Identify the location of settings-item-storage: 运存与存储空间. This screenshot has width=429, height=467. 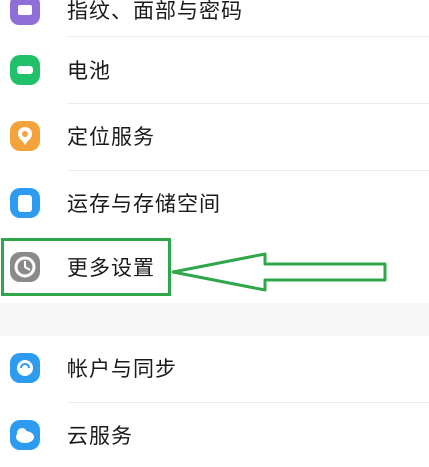
(214, 203).